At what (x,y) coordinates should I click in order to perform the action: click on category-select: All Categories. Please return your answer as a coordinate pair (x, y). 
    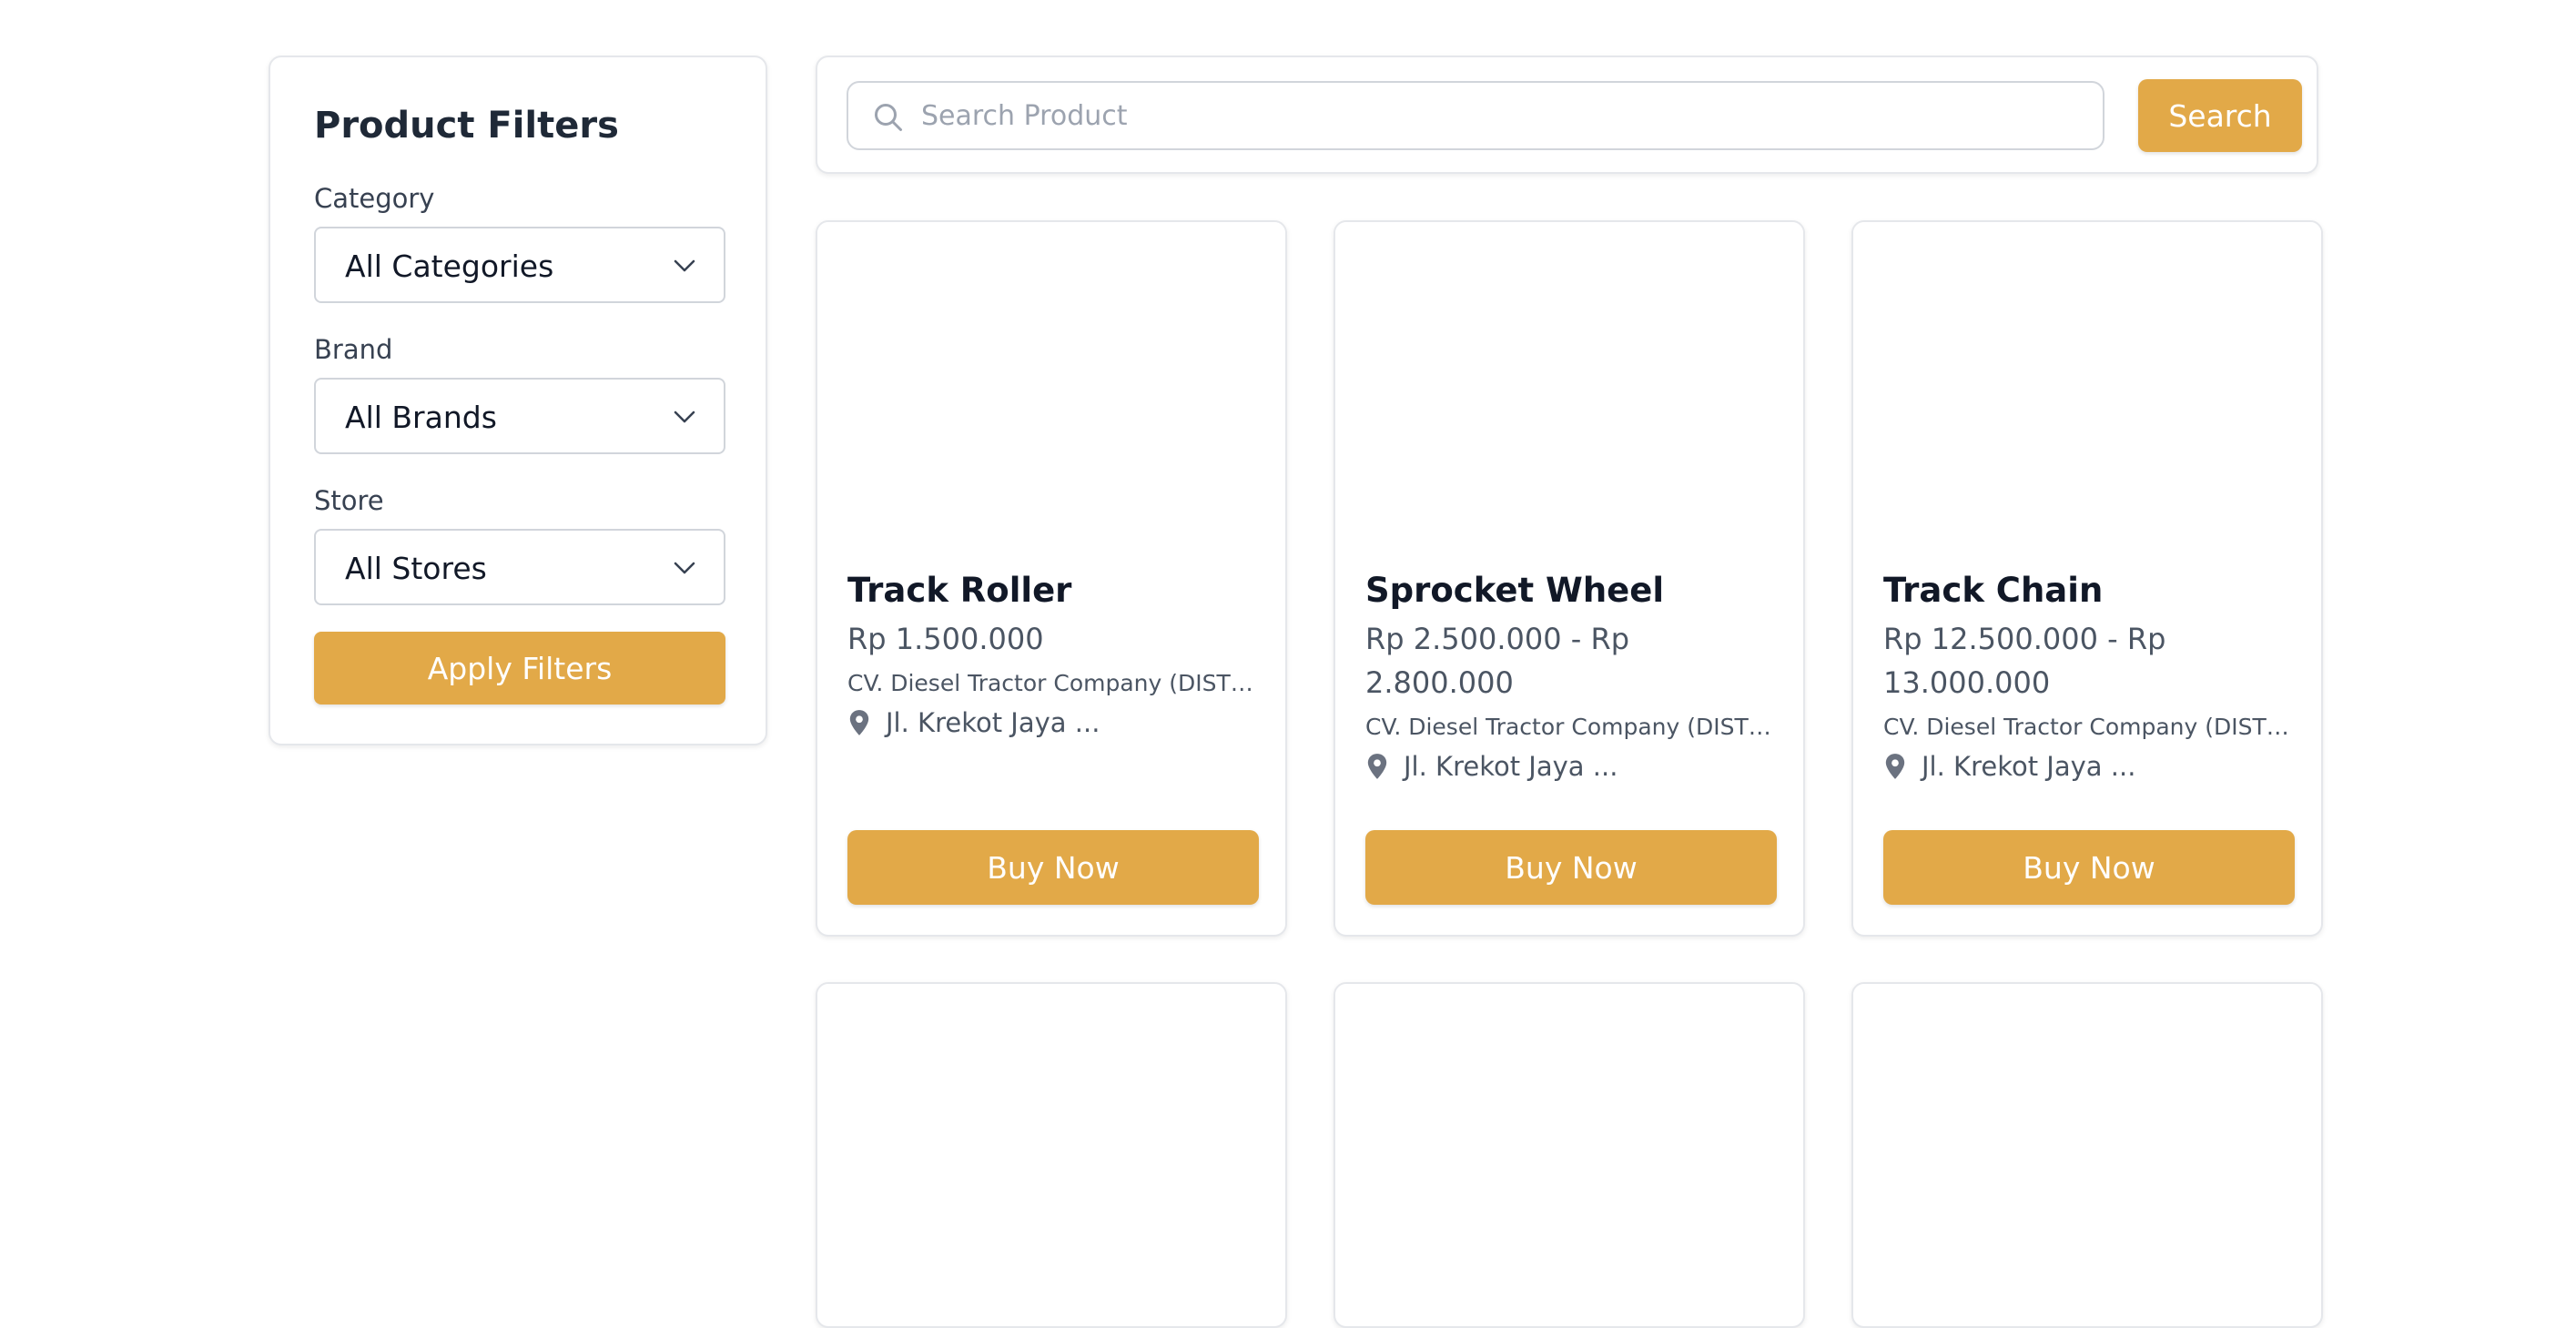
    Looking at the image, I should click on (519, 265).